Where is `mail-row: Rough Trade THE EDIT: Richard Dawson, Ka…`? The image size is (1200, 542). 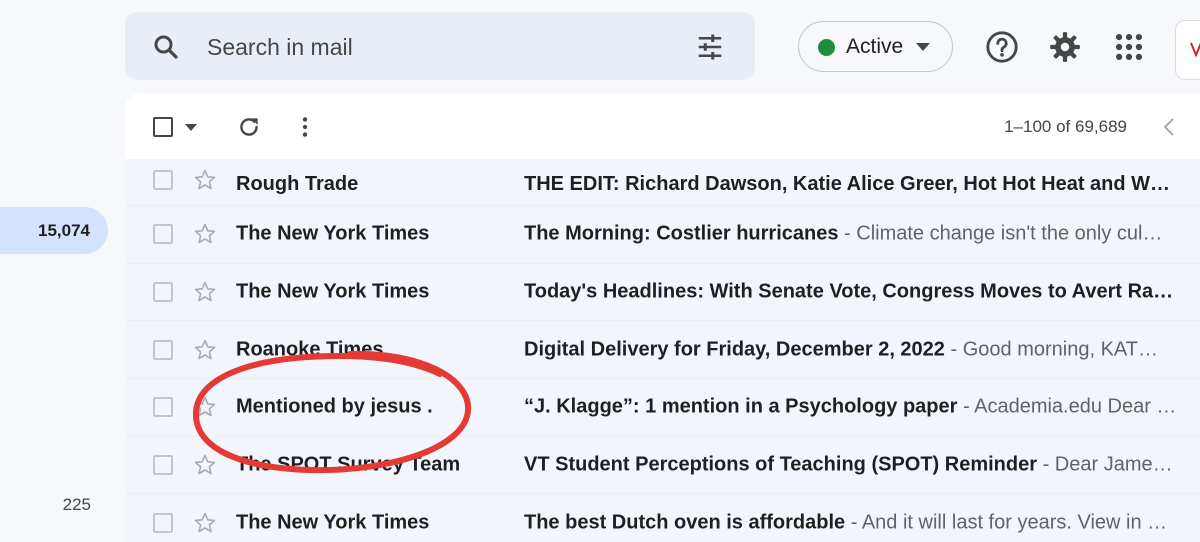 mail-row: Rough Trade THE EDIT: Richard Dawson, Ka… is located at coordinates (662, 182).